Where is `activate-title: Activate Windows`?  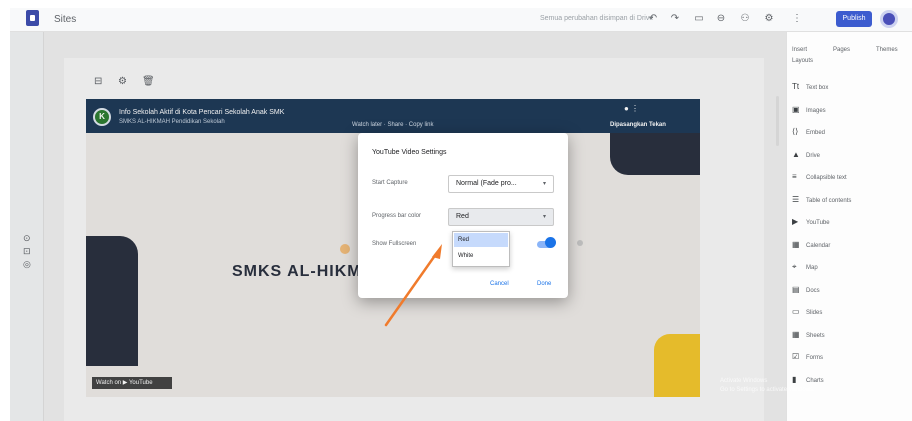 activate-title: Activate Windows is located at coordinates (744, 381).